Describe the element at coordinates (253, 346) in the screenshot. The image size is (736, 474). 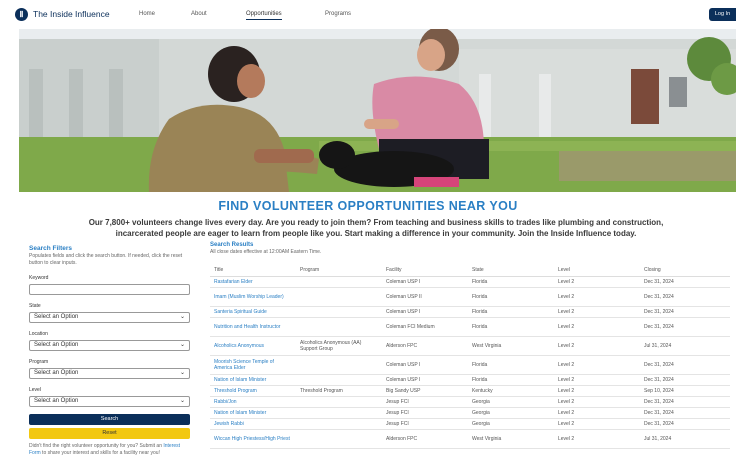
I see `cell-title: Alcoholics Anonymous` at that location.